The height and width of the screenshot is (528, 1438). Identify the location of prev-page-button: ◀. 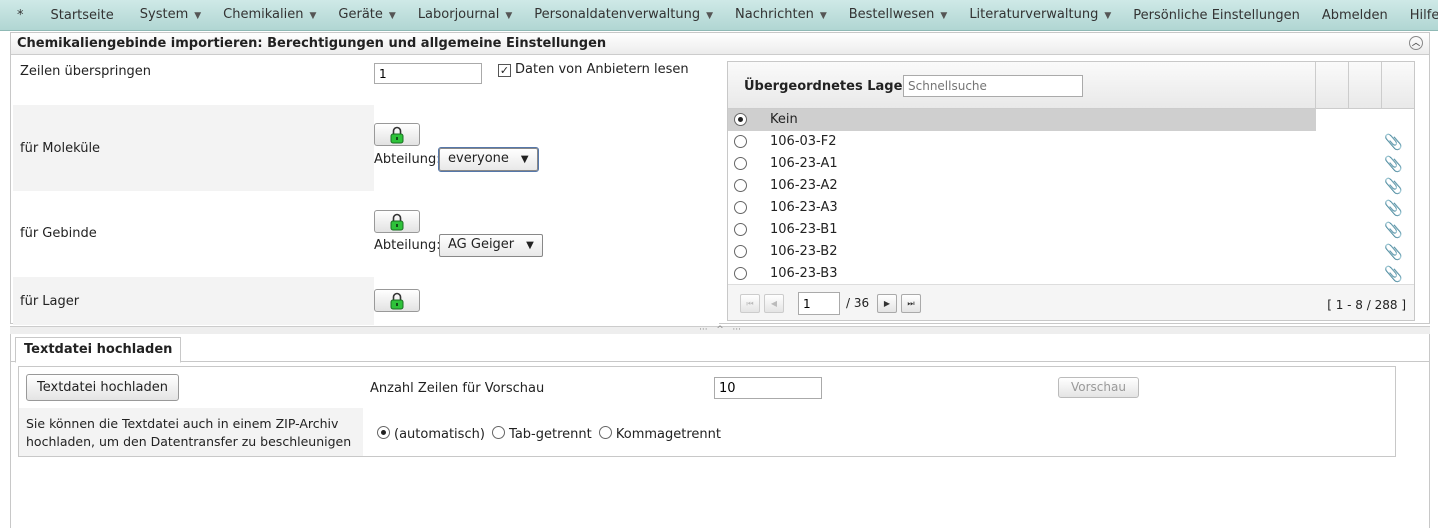
(774, 303).